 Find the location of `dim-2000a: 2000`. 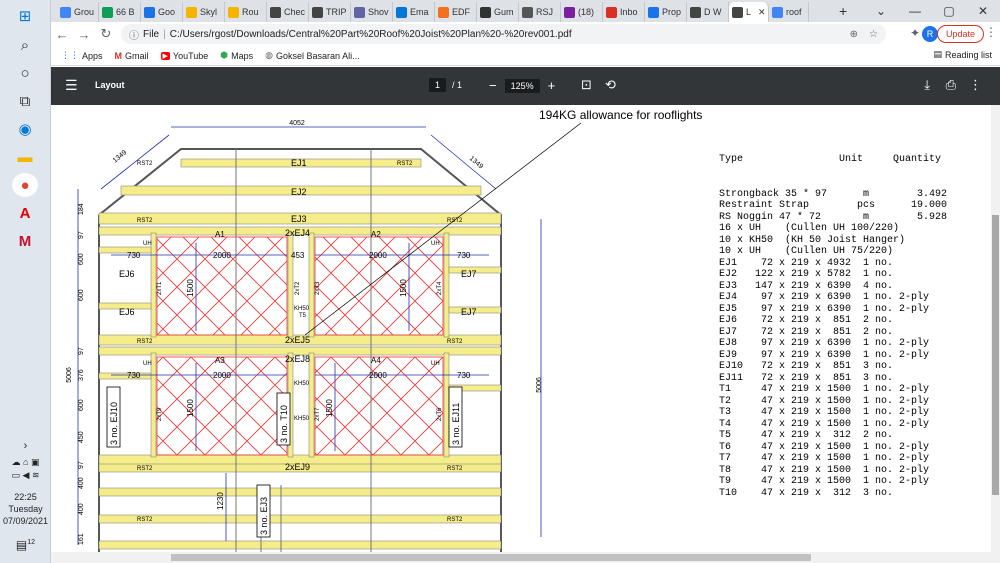

dim-2000a: 2000 is located at coordinates (222, 255).